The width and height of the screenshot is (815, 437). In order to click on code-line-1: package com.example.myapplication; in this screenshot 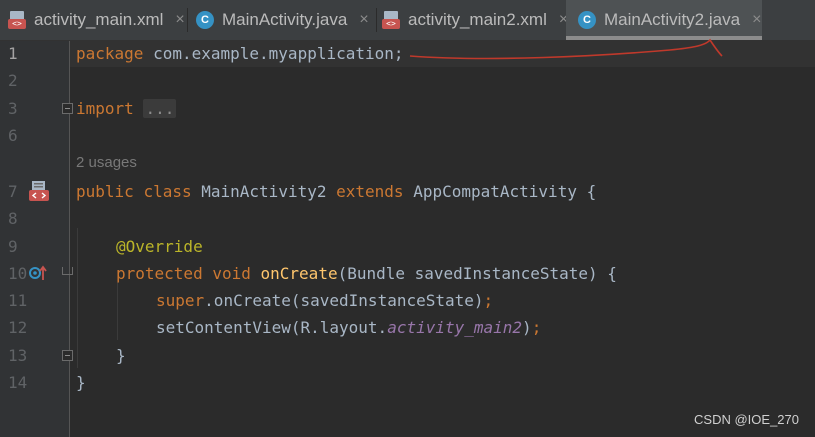, I will do `click(240, 53)`.